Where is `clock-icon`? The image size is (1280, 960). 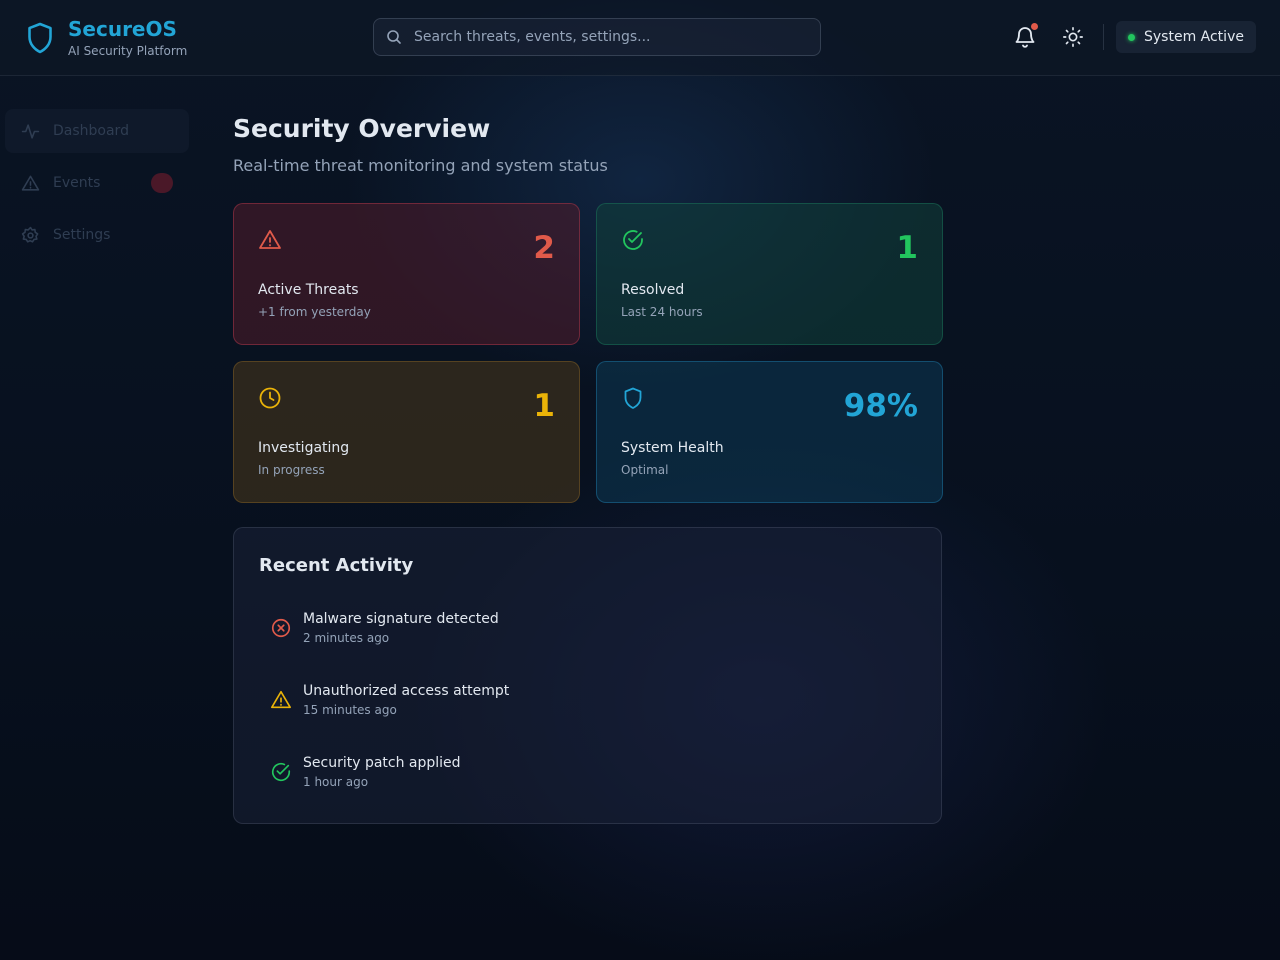 clock-icon is located at coordinates (270, 398).